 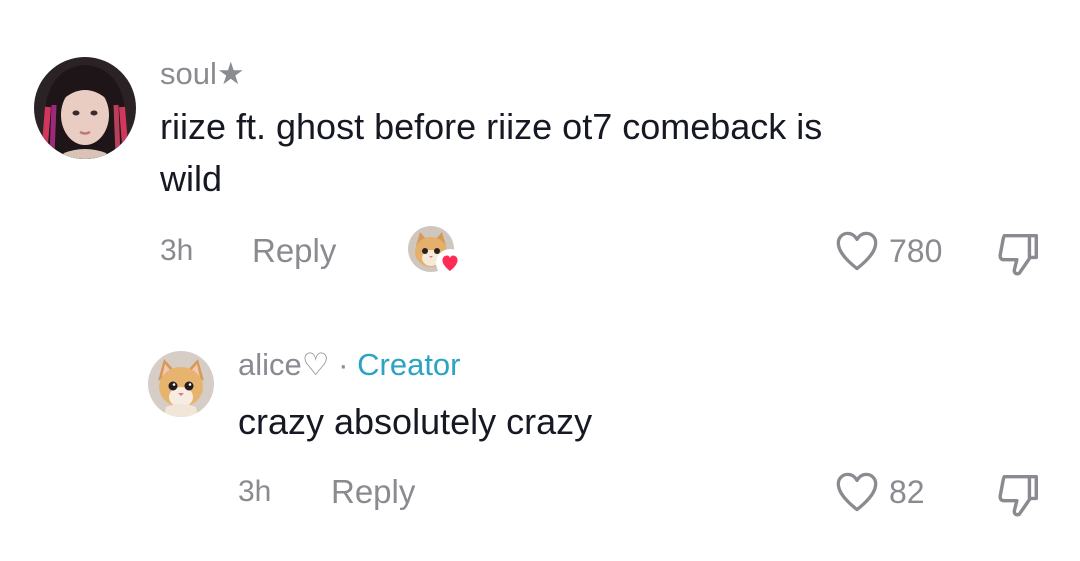 I want to click on user-avatar-image, so click(x=85, y=108).